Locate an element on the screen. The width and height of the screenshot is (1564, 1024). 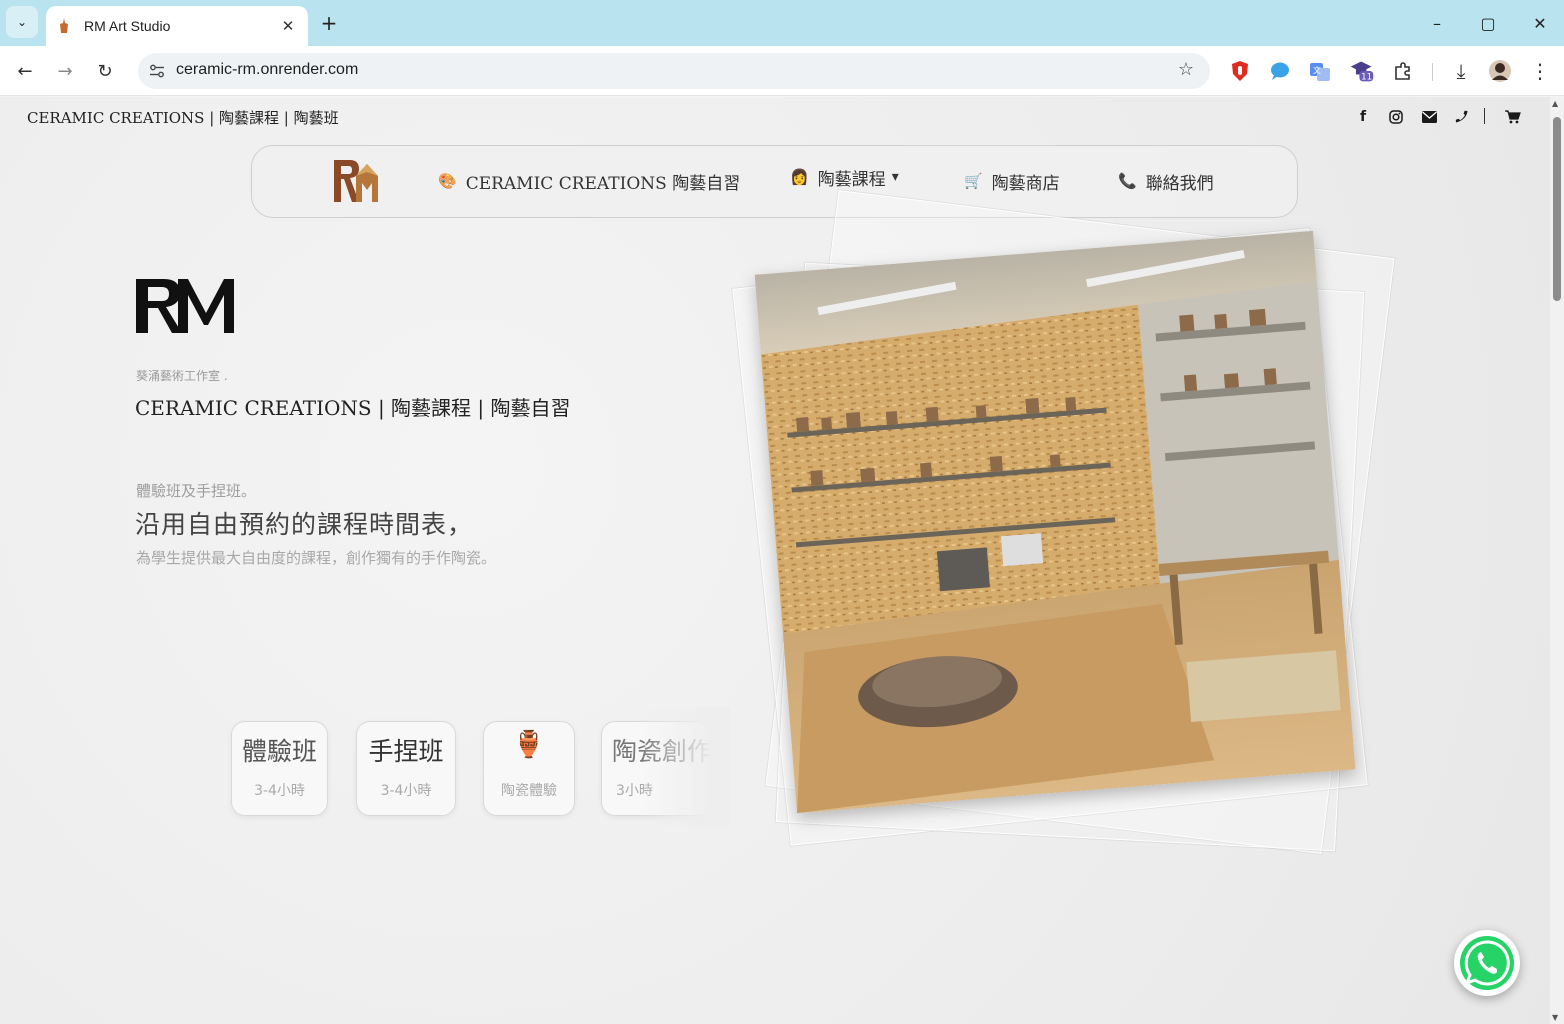
instagram-icon is located at coordinates (1396, 117).